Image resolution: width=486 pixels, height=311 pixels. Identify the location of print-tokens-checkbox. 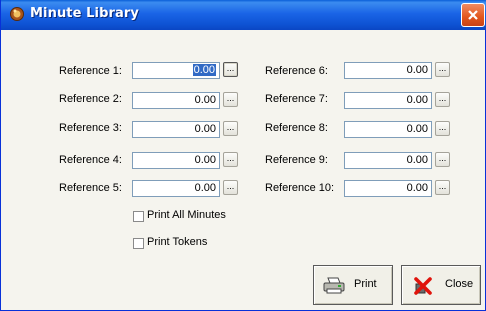
(138, 243).